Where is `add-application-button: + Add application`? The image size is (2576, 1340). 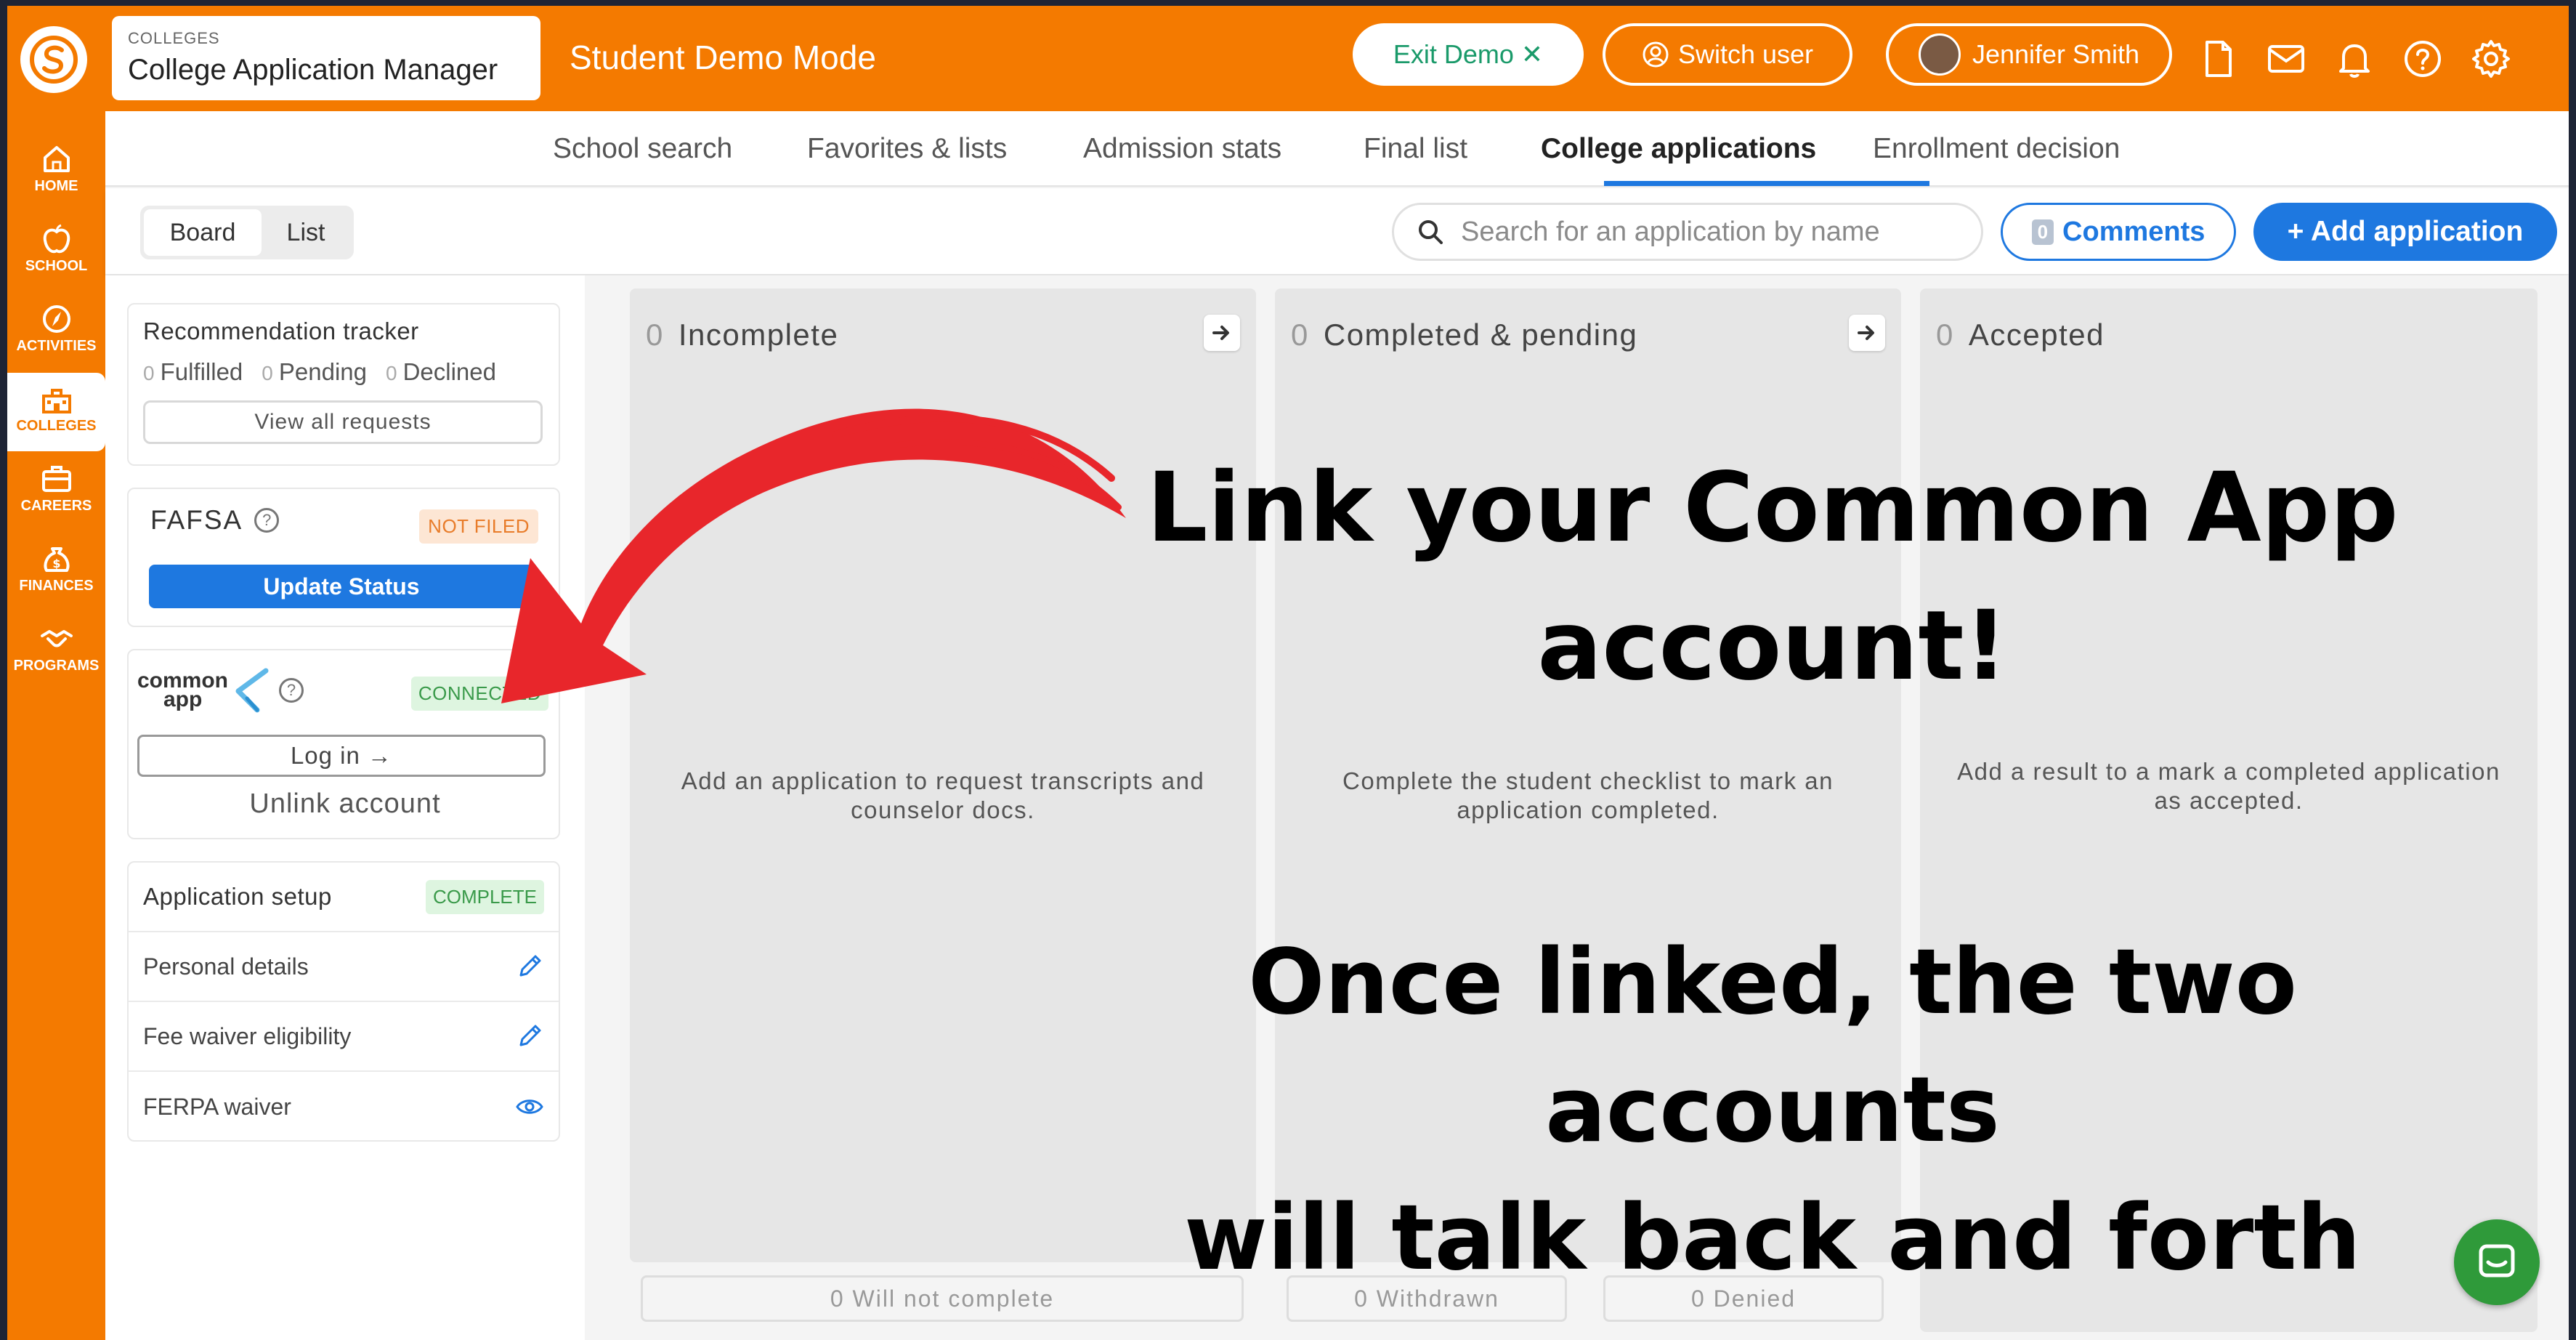 add-application-button: + Add application is located at coordinates (2405, 232).